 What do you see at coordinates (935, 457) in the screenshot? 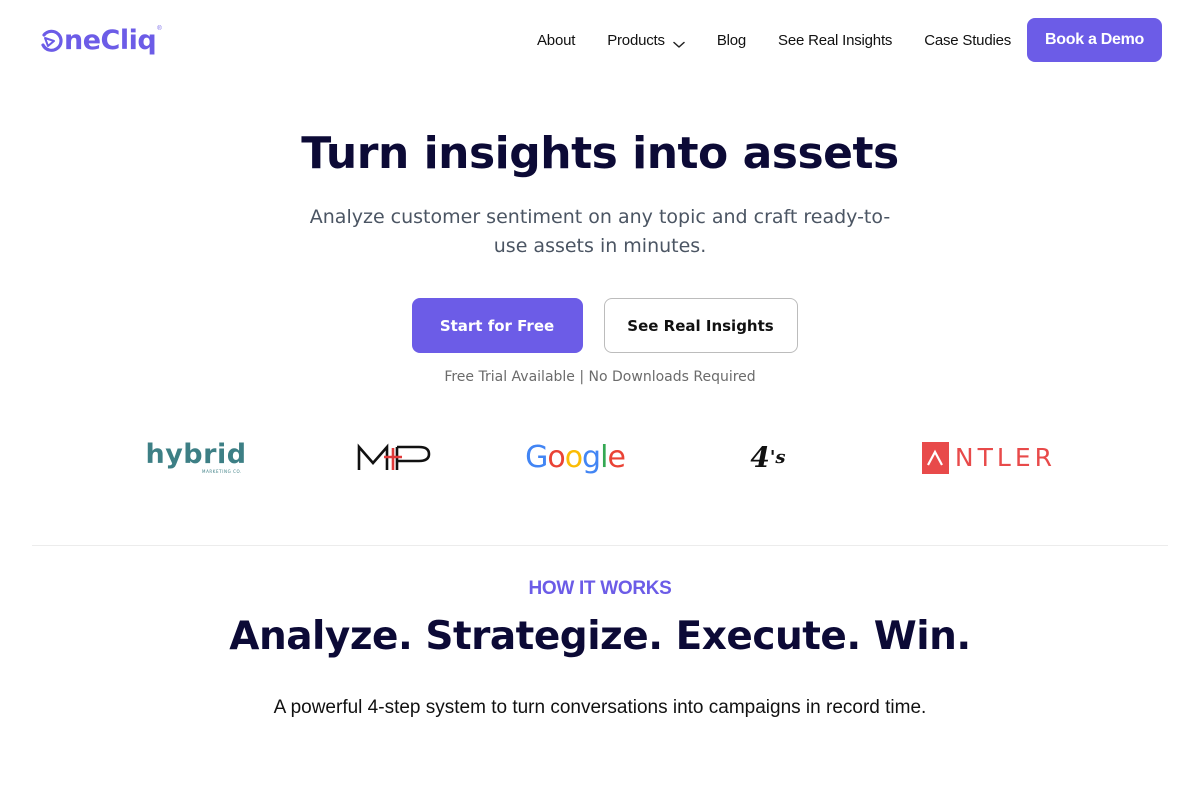
I see `antler-a-icon` at bounding box center [935, 457].